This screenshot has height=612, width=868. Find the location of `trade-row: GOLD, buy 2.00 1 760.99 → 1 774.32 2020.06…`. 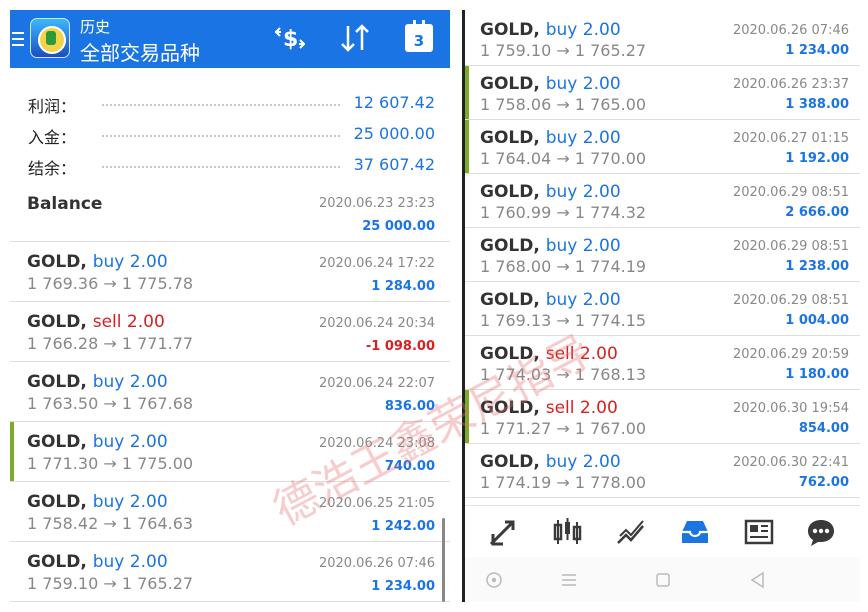

trade-row: GOLD, buy 2.00 1 760.99 → 1 774.32 2020.06… is located at coordinates (662, 201).